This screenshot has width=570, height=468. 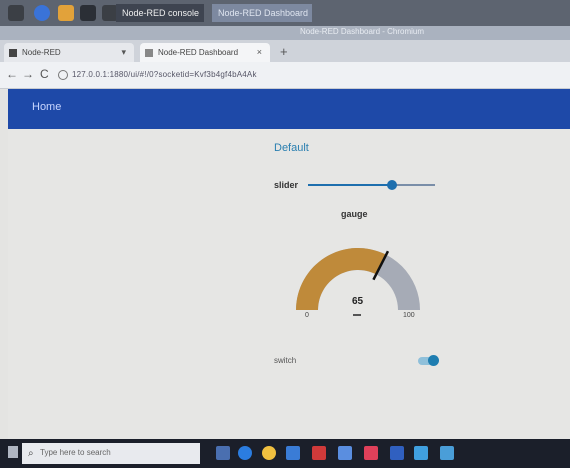 What do you see at coordinates (160, 13) in the screenshot?
I see `task-node-red-console: Node-RED console` at bounding box center [160, 13].